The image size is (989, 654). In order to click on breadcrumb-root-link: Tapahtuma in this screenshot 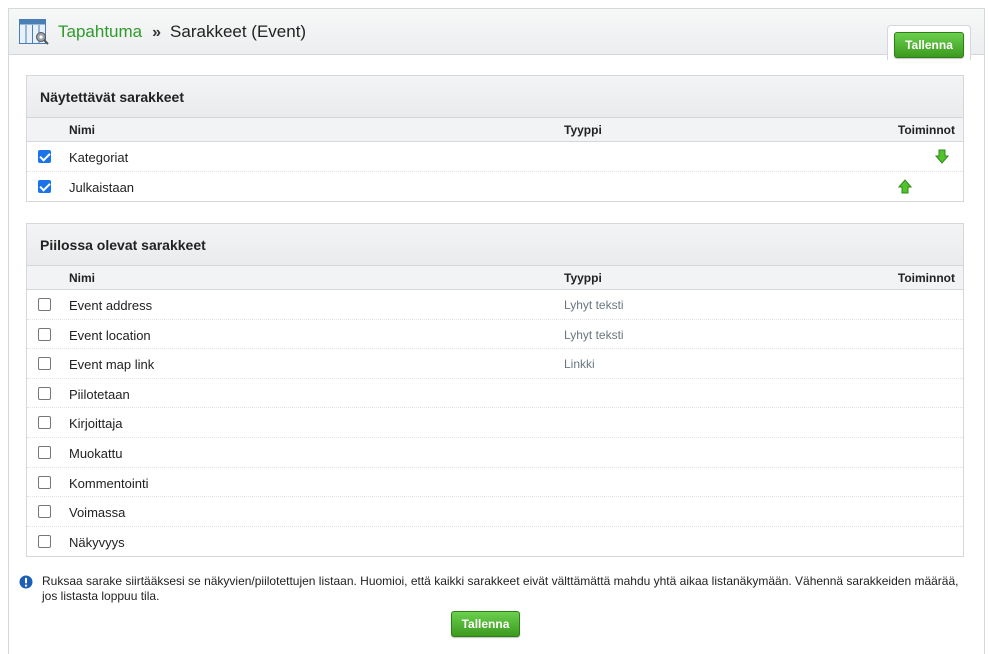, I will do `click(100, 31)`.